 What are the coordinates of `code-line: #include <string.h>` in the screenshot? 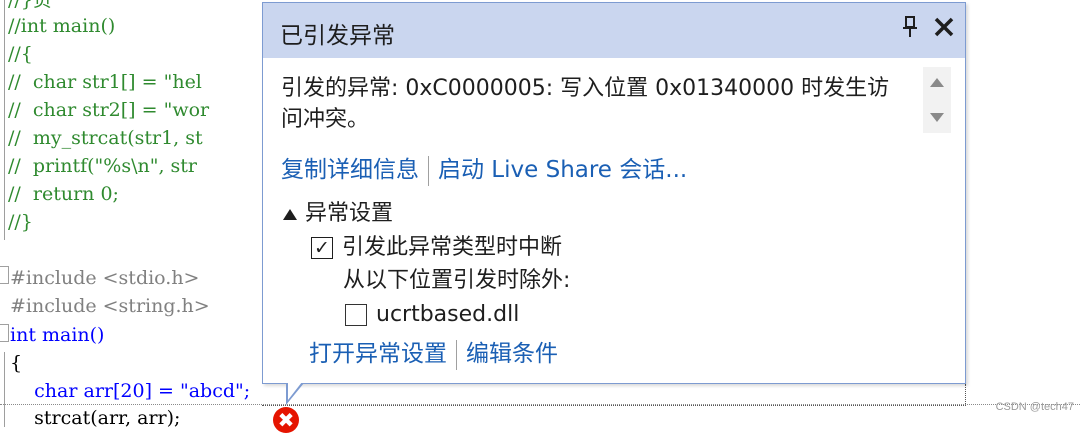 It's located at (110, 306).